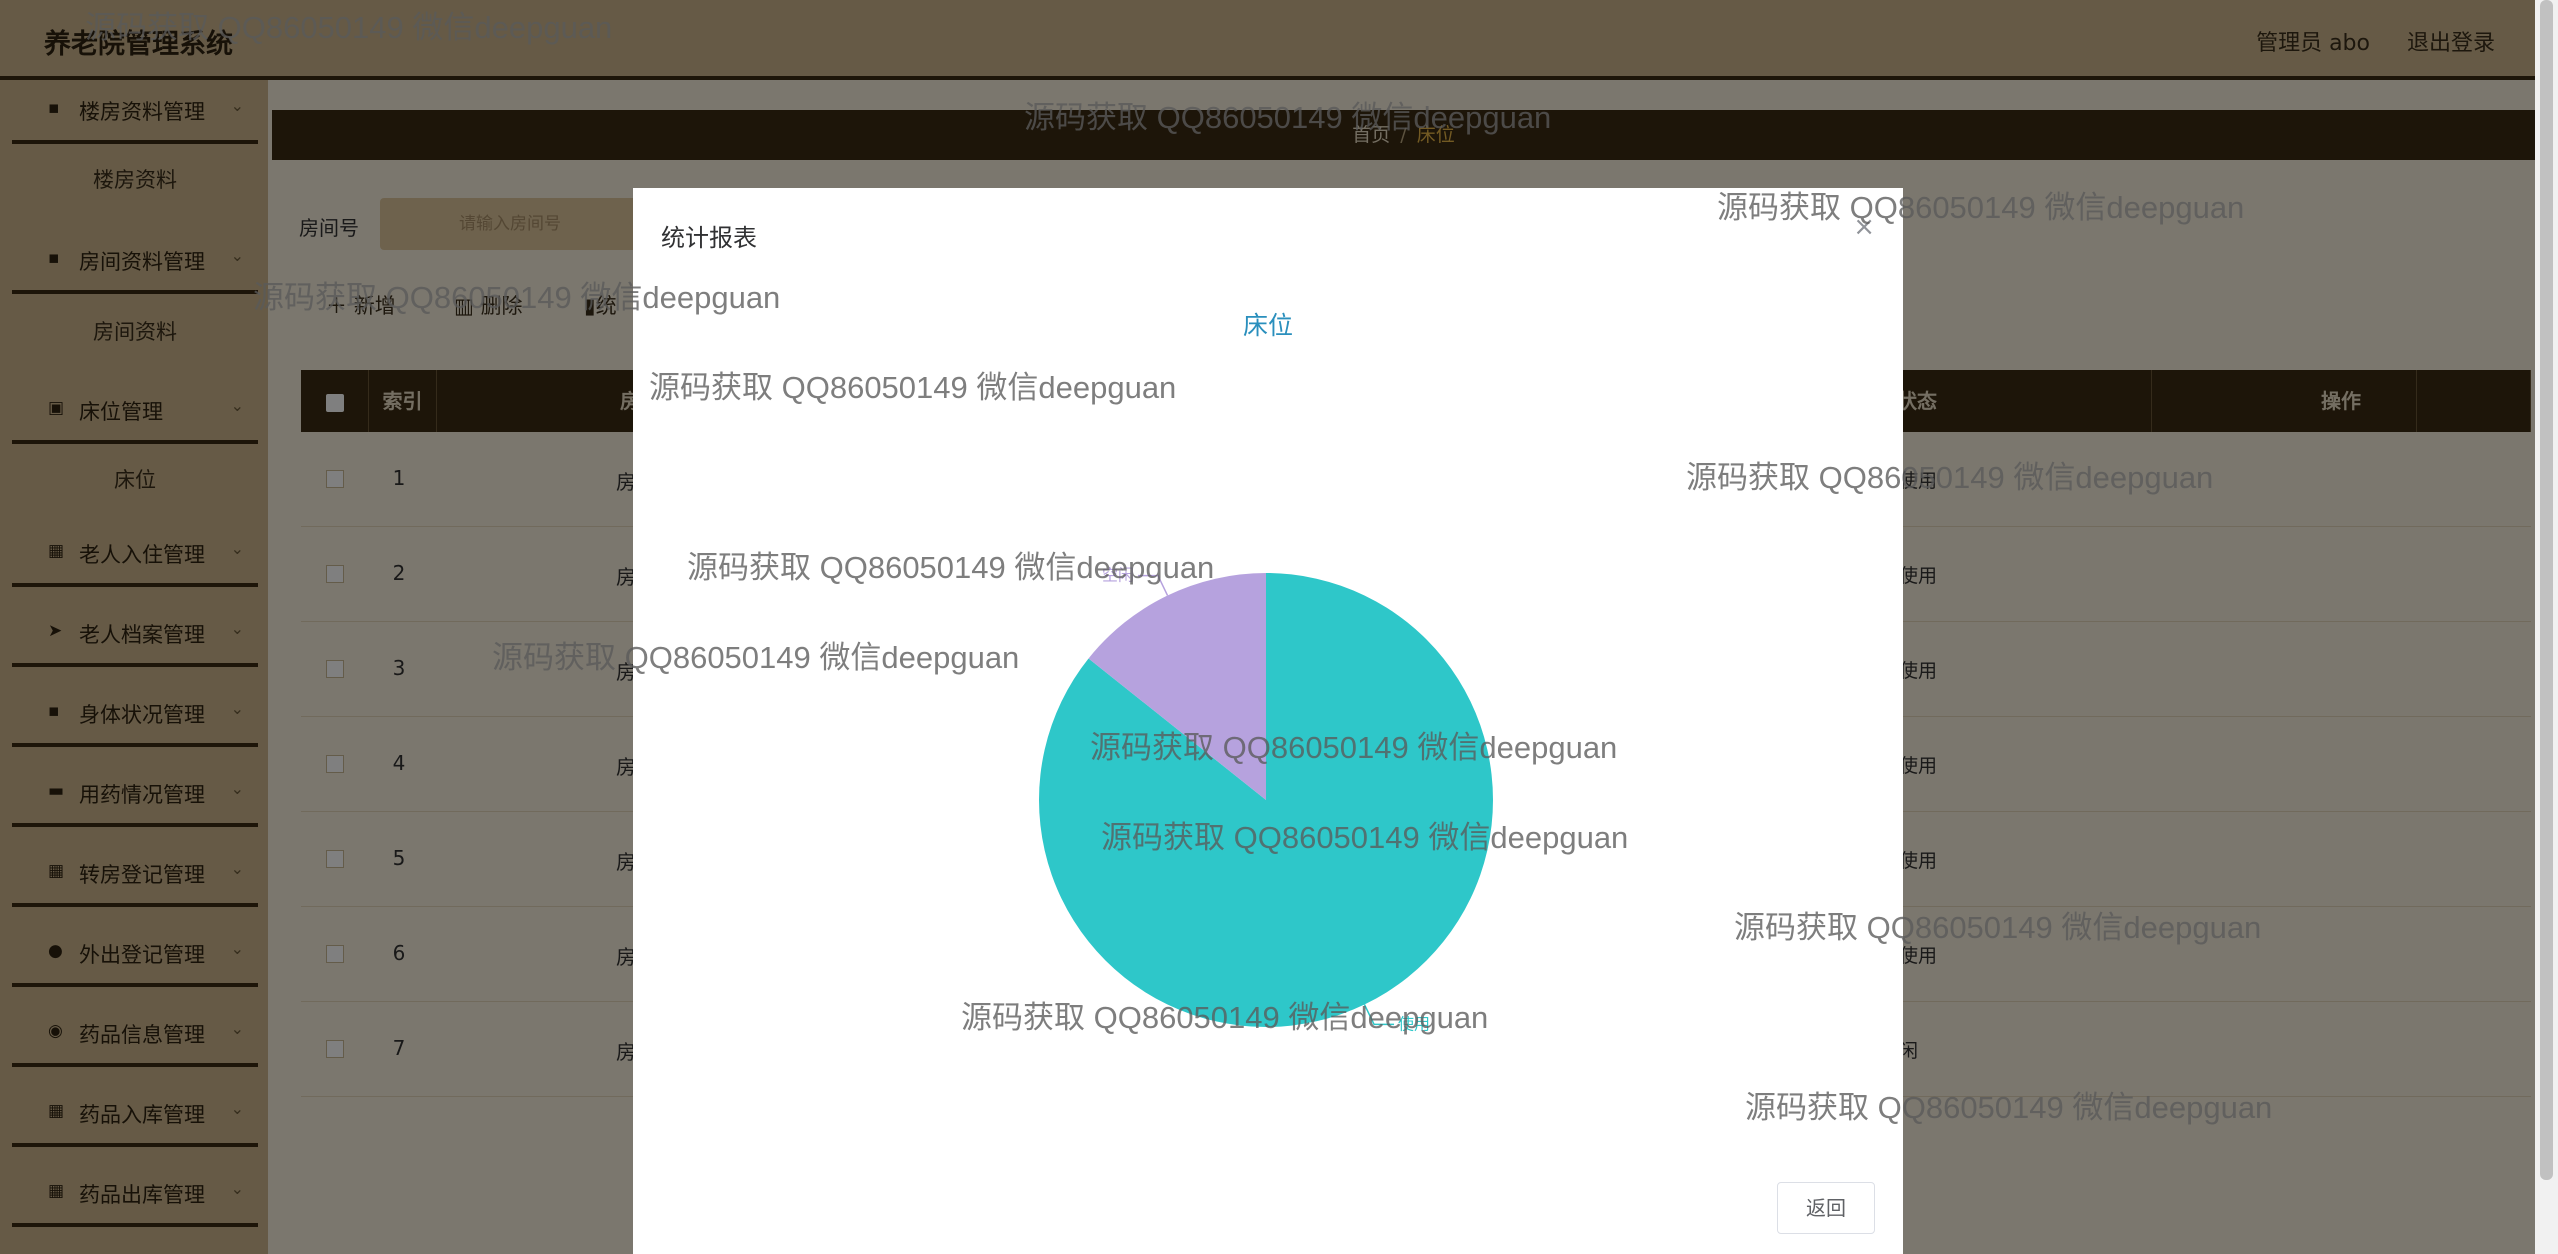  Describe the element at coordinates (1118, 576) in the screenshot. I see `pie-label-1: 空闲` at that location.